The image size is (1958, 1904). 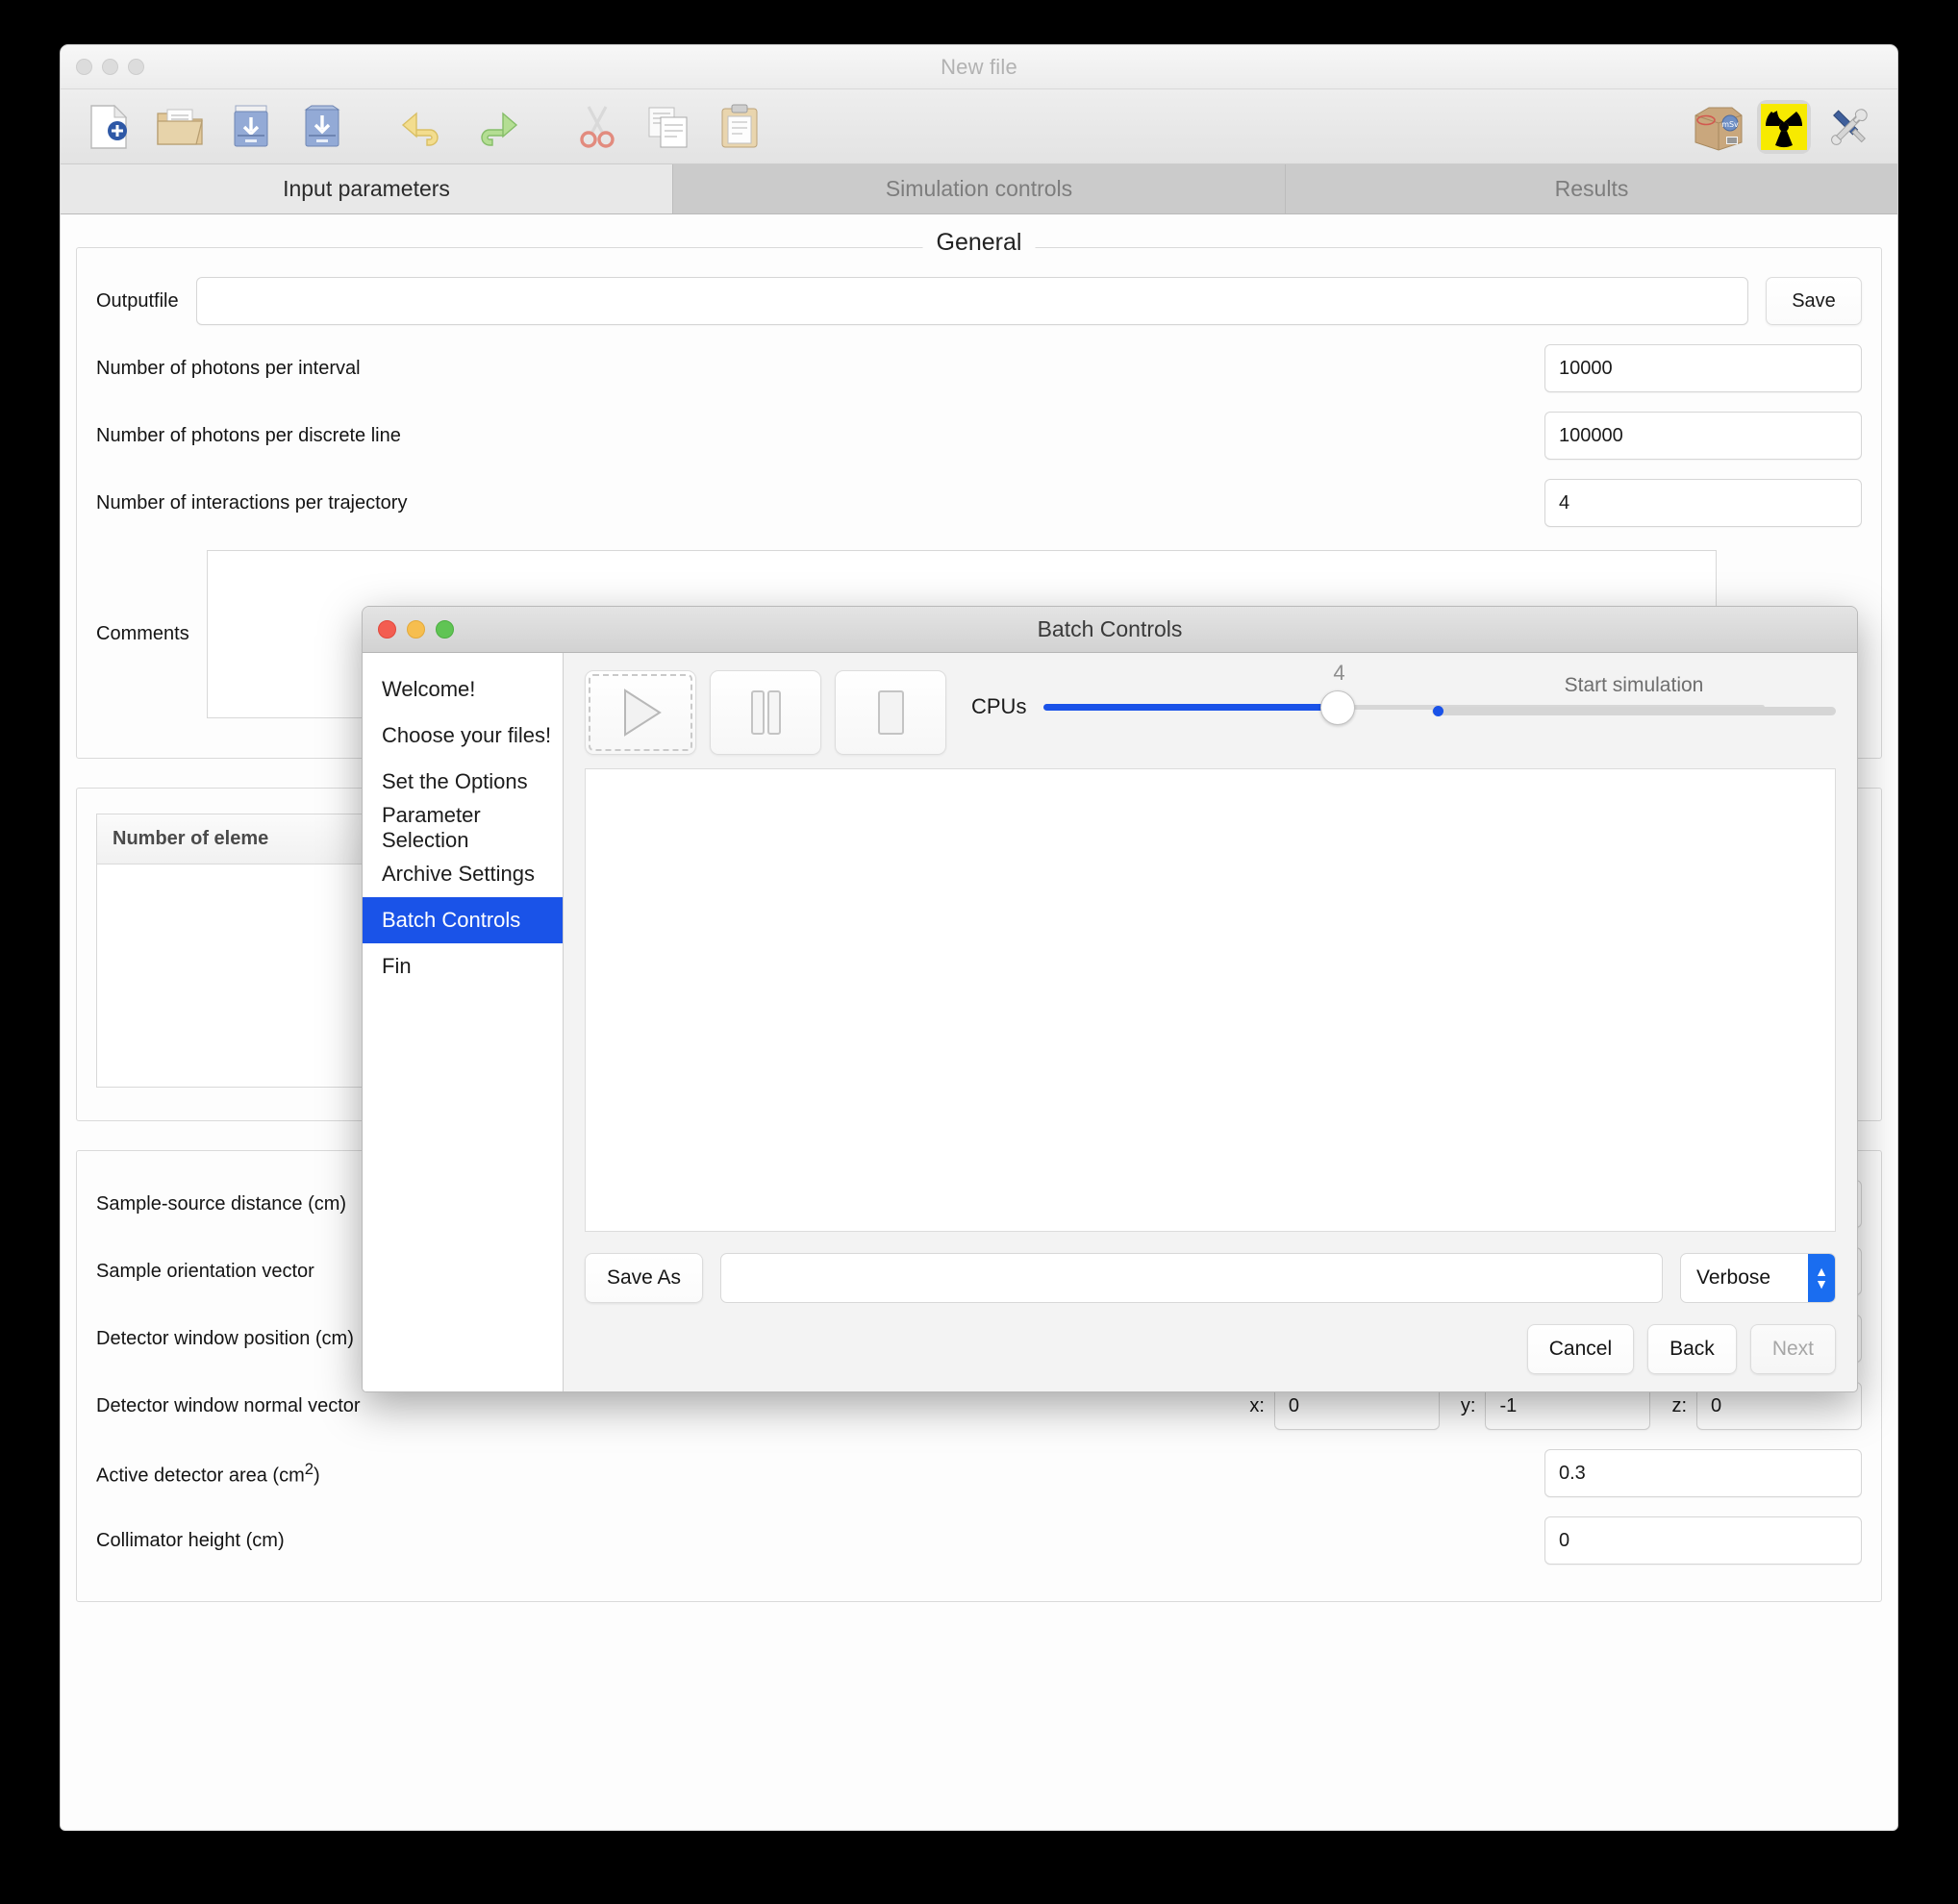 I want to click on close-button, so click(x=84, y=67).